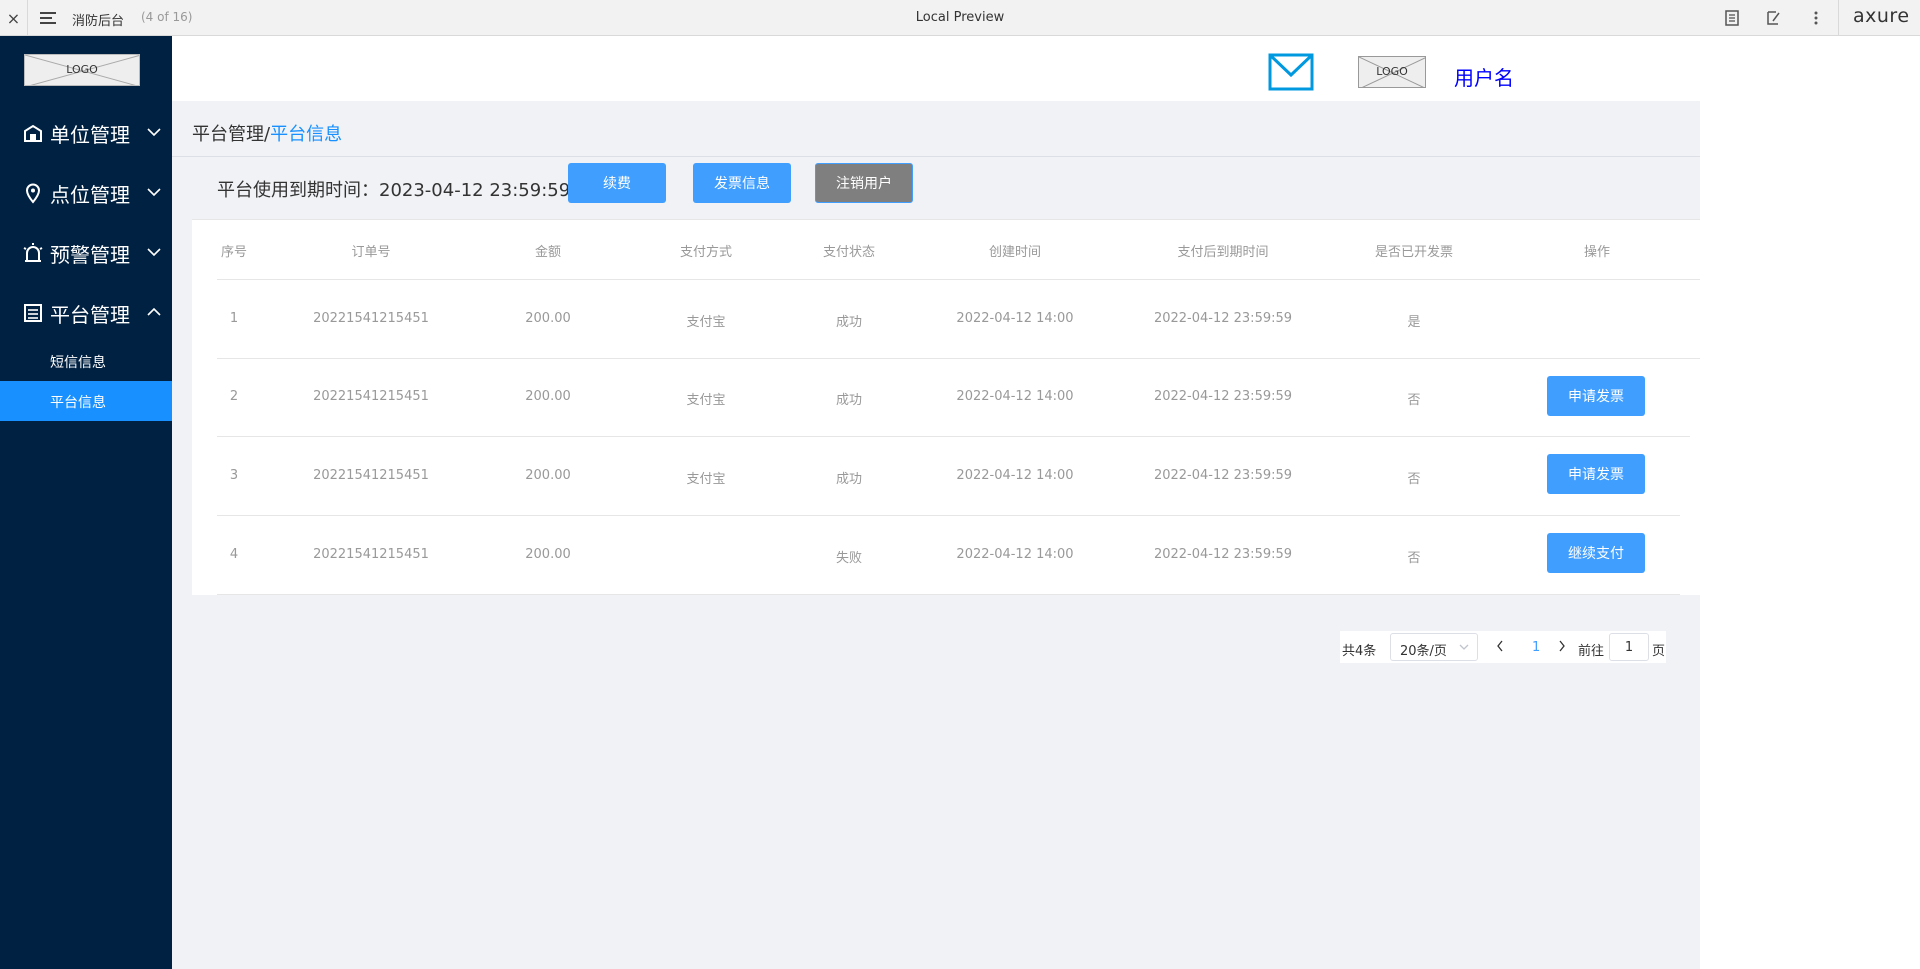 This screenshot has width=1920, height=969. What do you see at coordinates (1562, 646) in the screenshot?
I see `chevron-right-icon` at bounding box center [1562, 646].